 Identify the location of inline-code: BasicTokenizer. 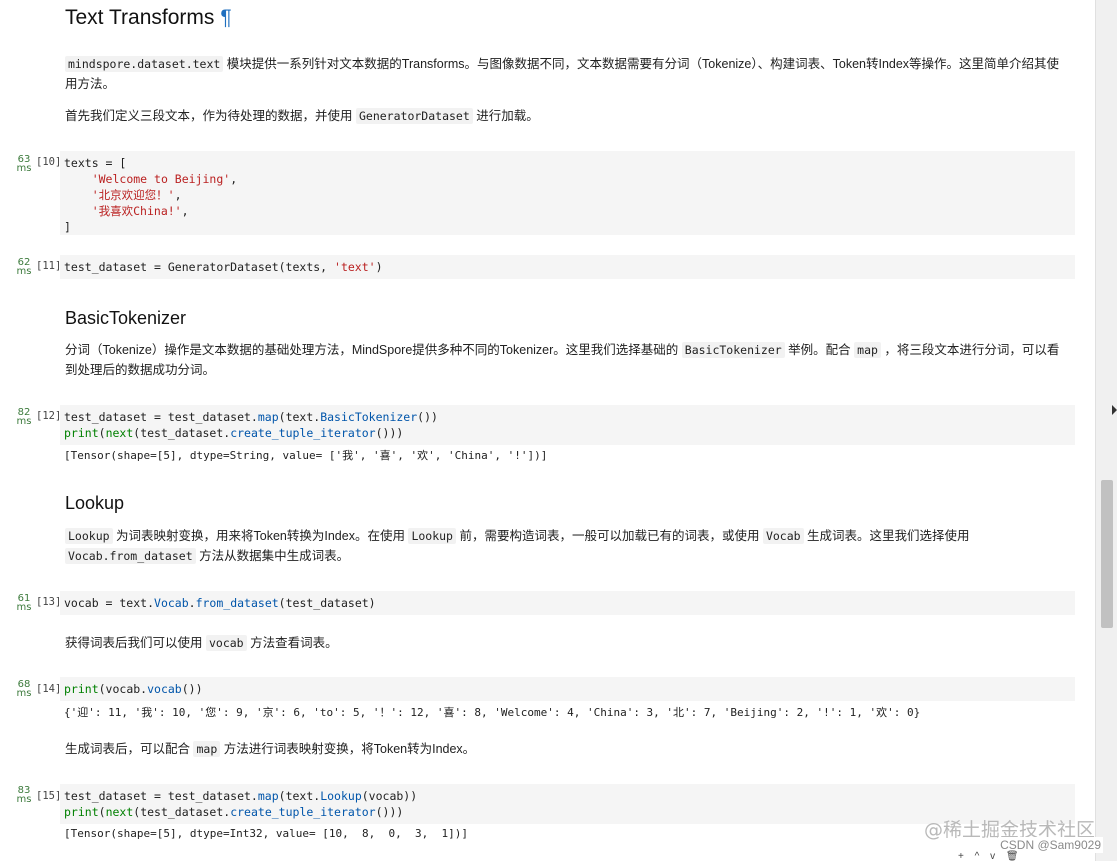
(733, 350).